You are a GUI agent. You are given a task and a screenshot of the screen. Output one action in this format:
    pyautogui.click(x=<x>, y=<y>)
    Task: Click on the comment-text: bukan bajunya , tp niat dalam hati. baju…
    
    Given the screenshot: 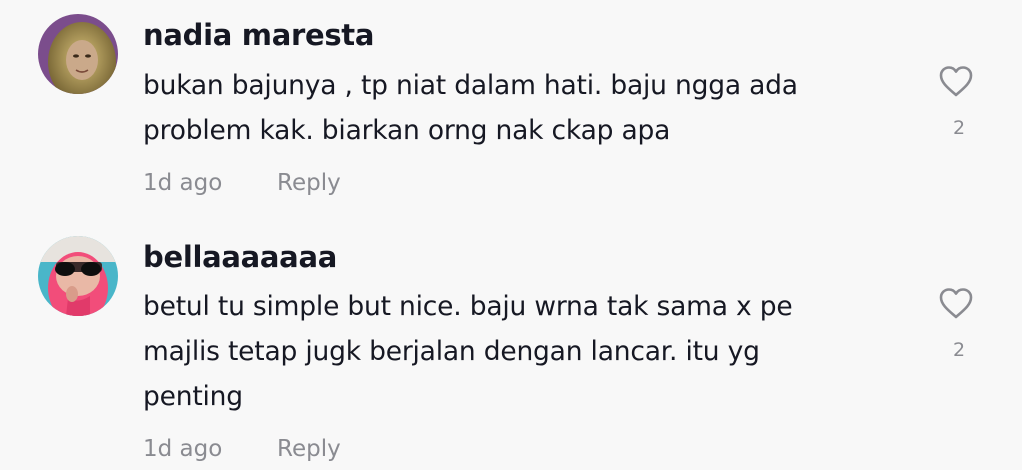 What is the action you would take?
    pyautogui.click(x=470, y=108)
    